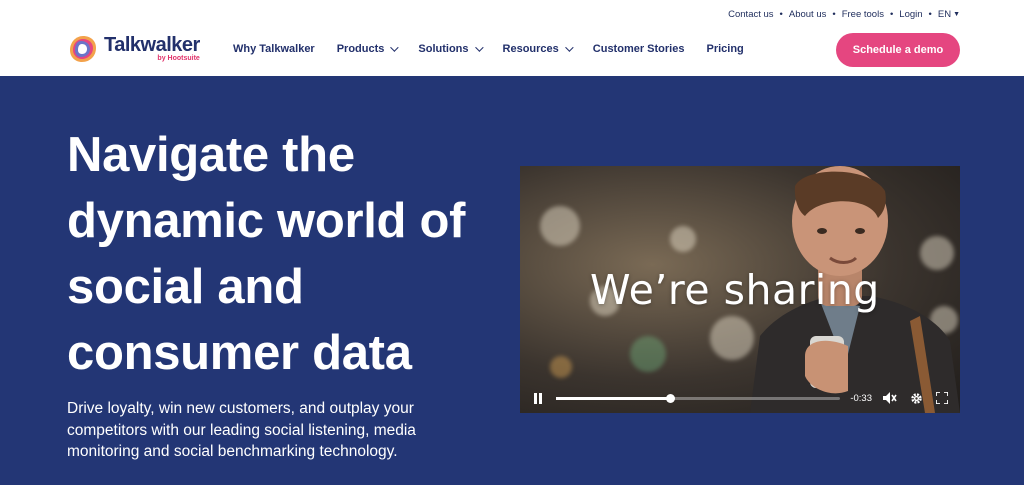 This screenshot has height=485, width=1024. I want to click on video-progress-bar, so click(698, 398).